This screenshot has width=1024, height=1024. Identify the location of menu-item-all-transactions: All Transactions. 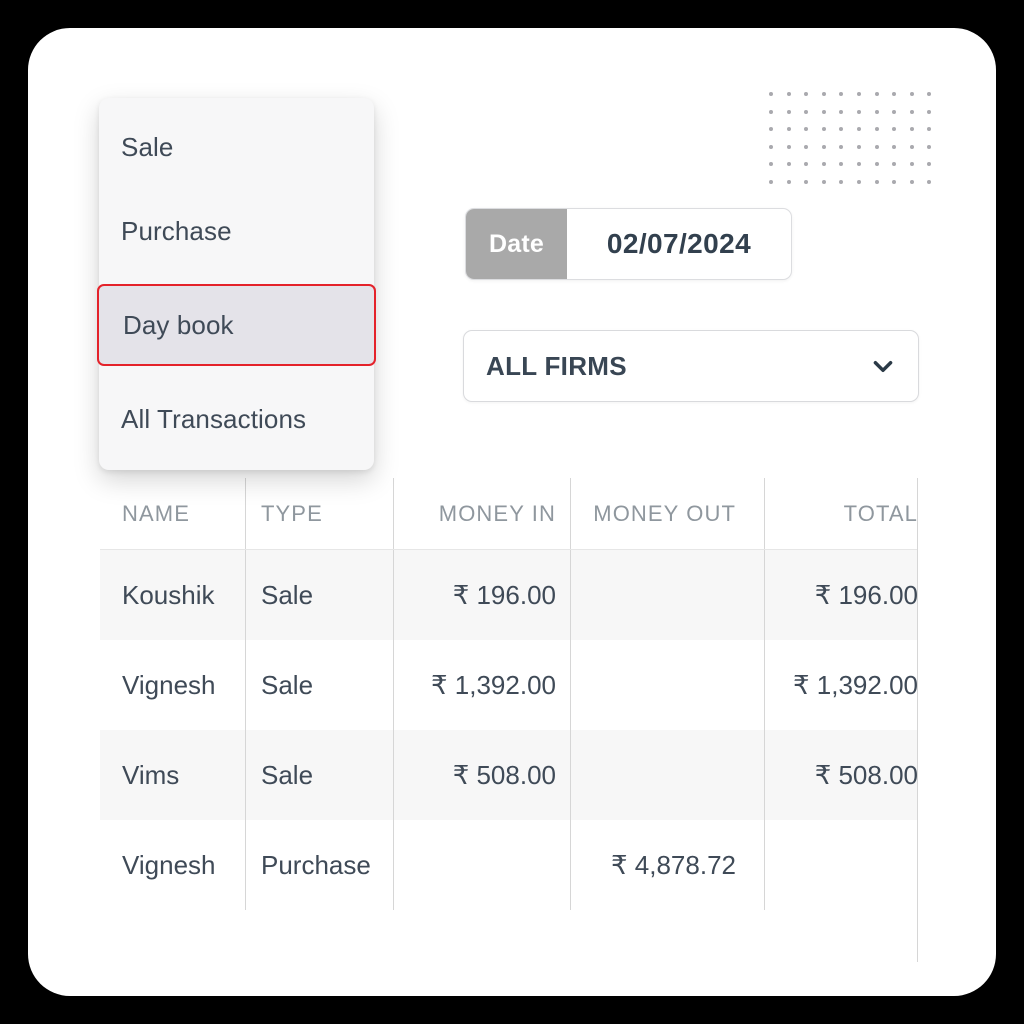
(236, 419).